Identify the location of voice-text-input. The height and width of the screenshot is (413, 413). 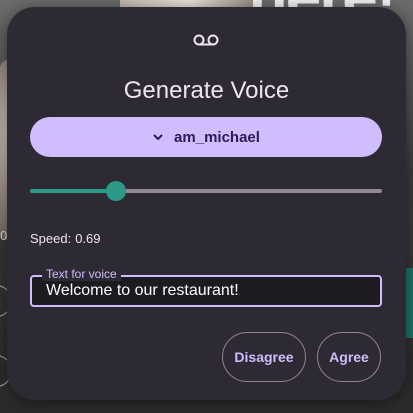
(206, 291).